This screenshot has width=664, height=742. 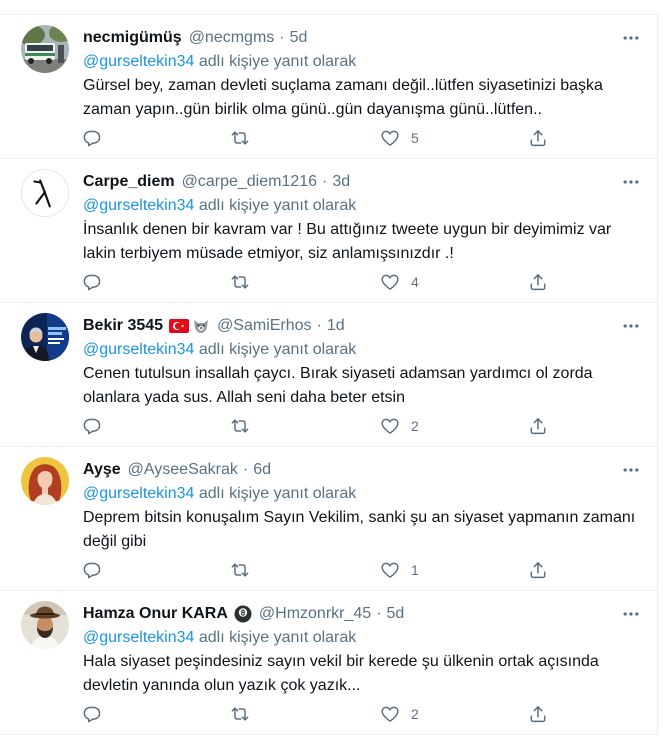 What do you see at coordinates (132, 38) in the screenshot?
I see `display-name: necmigümüş` at bounding box center [132, 38].